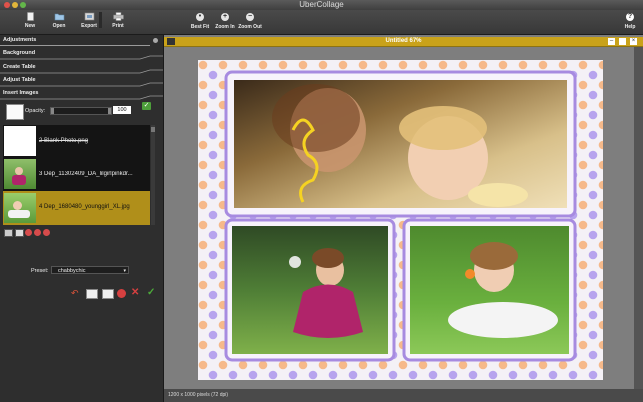 This screenshot has width=643, height=402. Describe the element at coordinates (225, 17) in the screenshot. I see `zoom-in-icon: +` at that location.